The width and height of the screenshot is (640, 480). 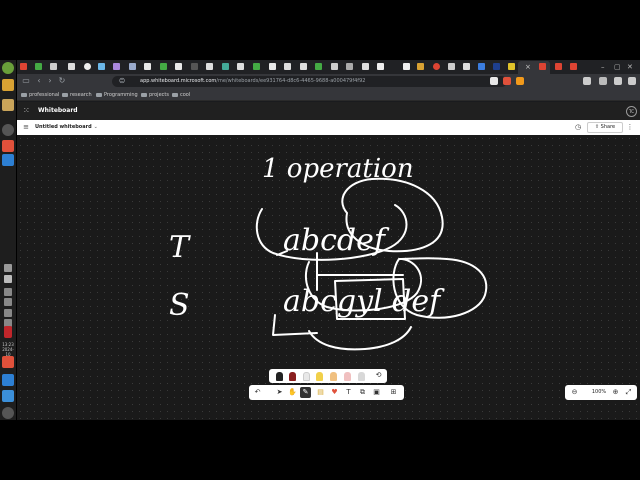 What do you see at coordinates (26, 81) in the screenshot?
I see `sidebar-toggle-icon: ▭` at bounding box center [26, 81].